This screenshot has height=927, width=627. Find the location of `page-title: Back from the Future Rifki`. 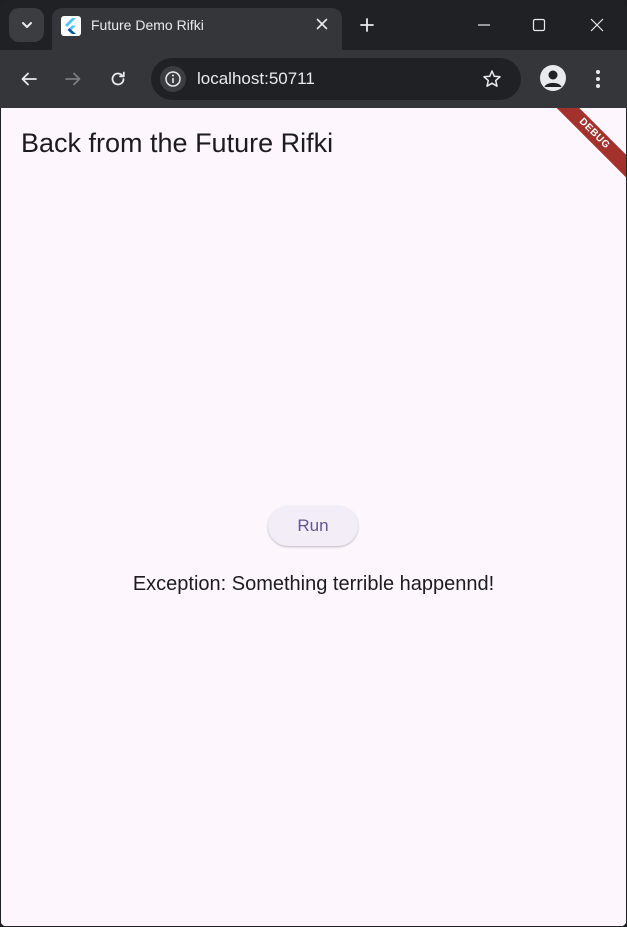

page-title: Back from the Future Rifki is located at coordinates (177, 143).